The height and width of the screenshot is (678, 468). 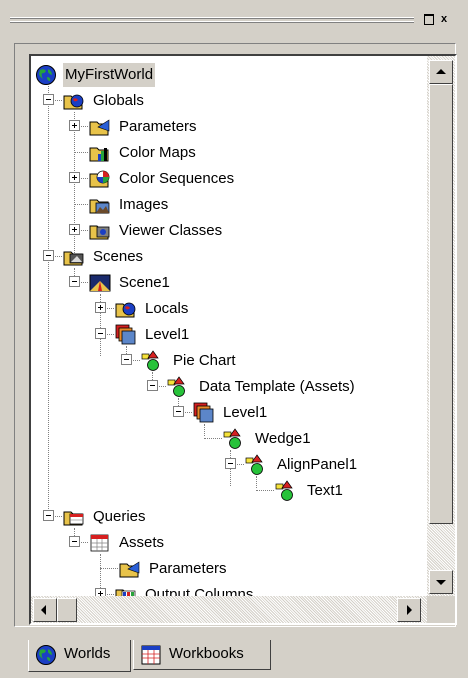 I want to click on tab-label: Workbooks, so click(x=206, y=653).